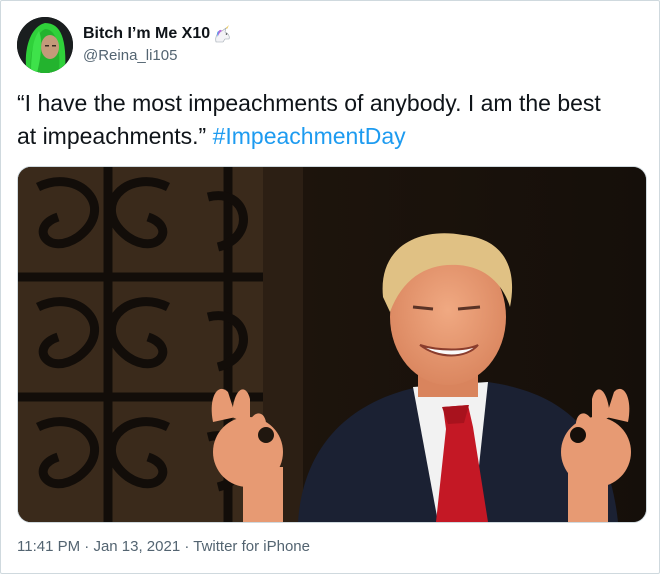  Describe the element at coordinates (136, 546) in the screenshot. I see `tweet-date: Jan 13, 2021` at that location.